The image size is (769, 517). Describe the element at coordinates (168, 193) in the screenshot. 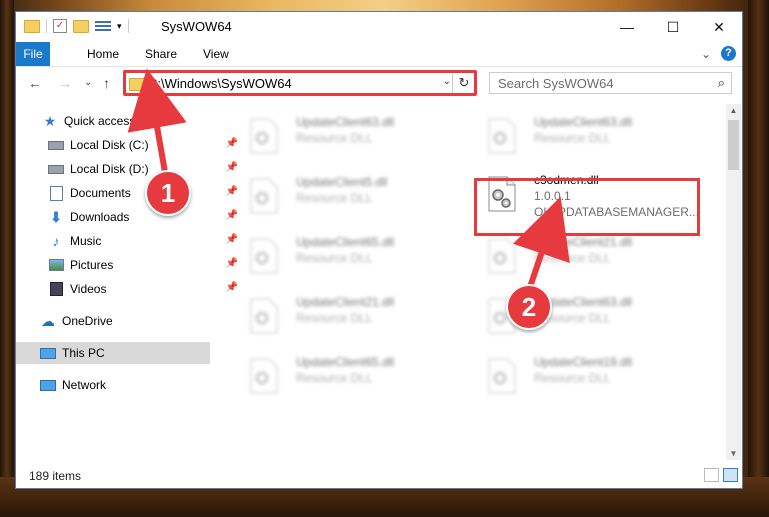

I see `step-badge-1: 1` at that location.